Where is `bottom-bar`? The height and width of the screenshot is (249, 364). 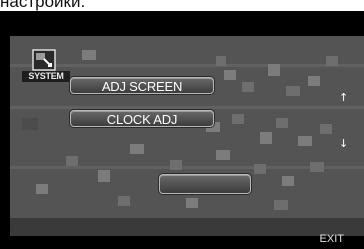 bottom-bar is located at coordinates (187, 227).